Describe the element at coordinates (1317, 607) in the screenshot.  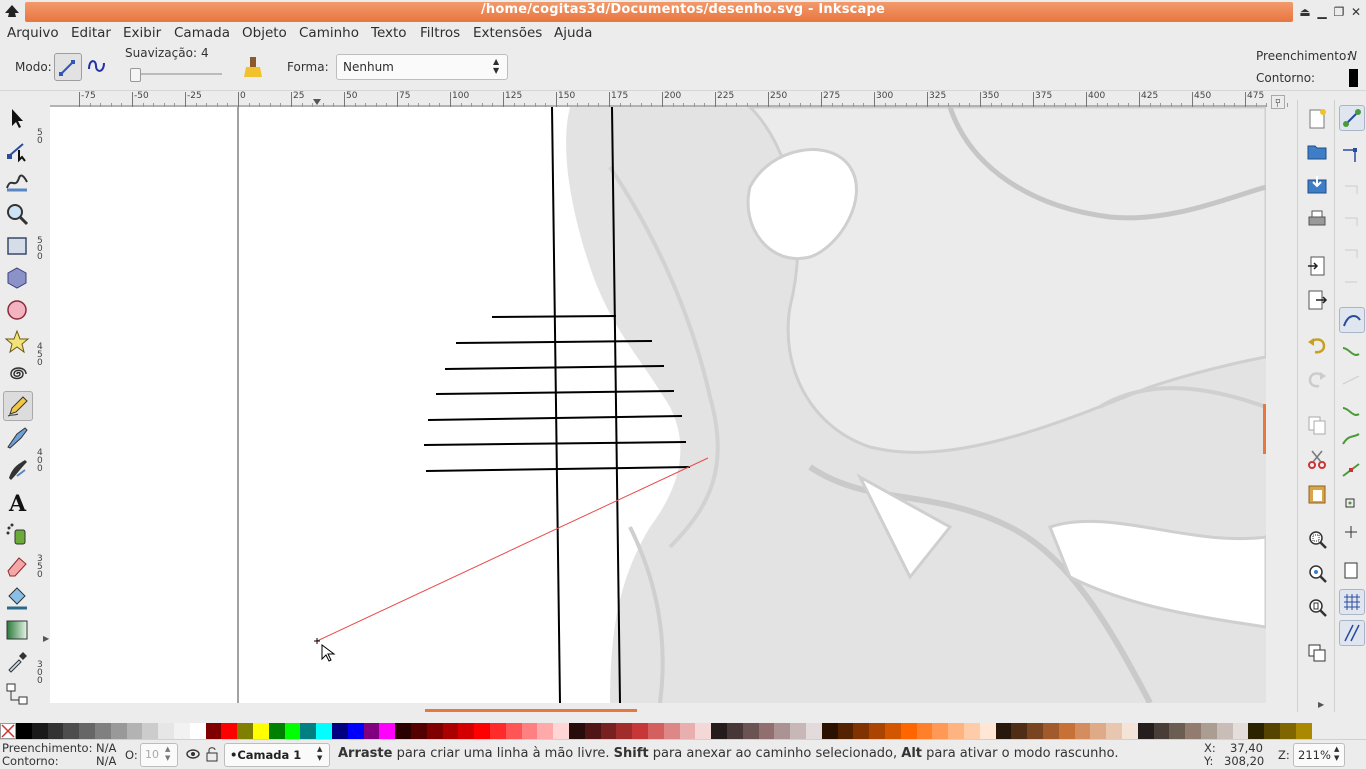
I see `zoom-page-icon` at that location.